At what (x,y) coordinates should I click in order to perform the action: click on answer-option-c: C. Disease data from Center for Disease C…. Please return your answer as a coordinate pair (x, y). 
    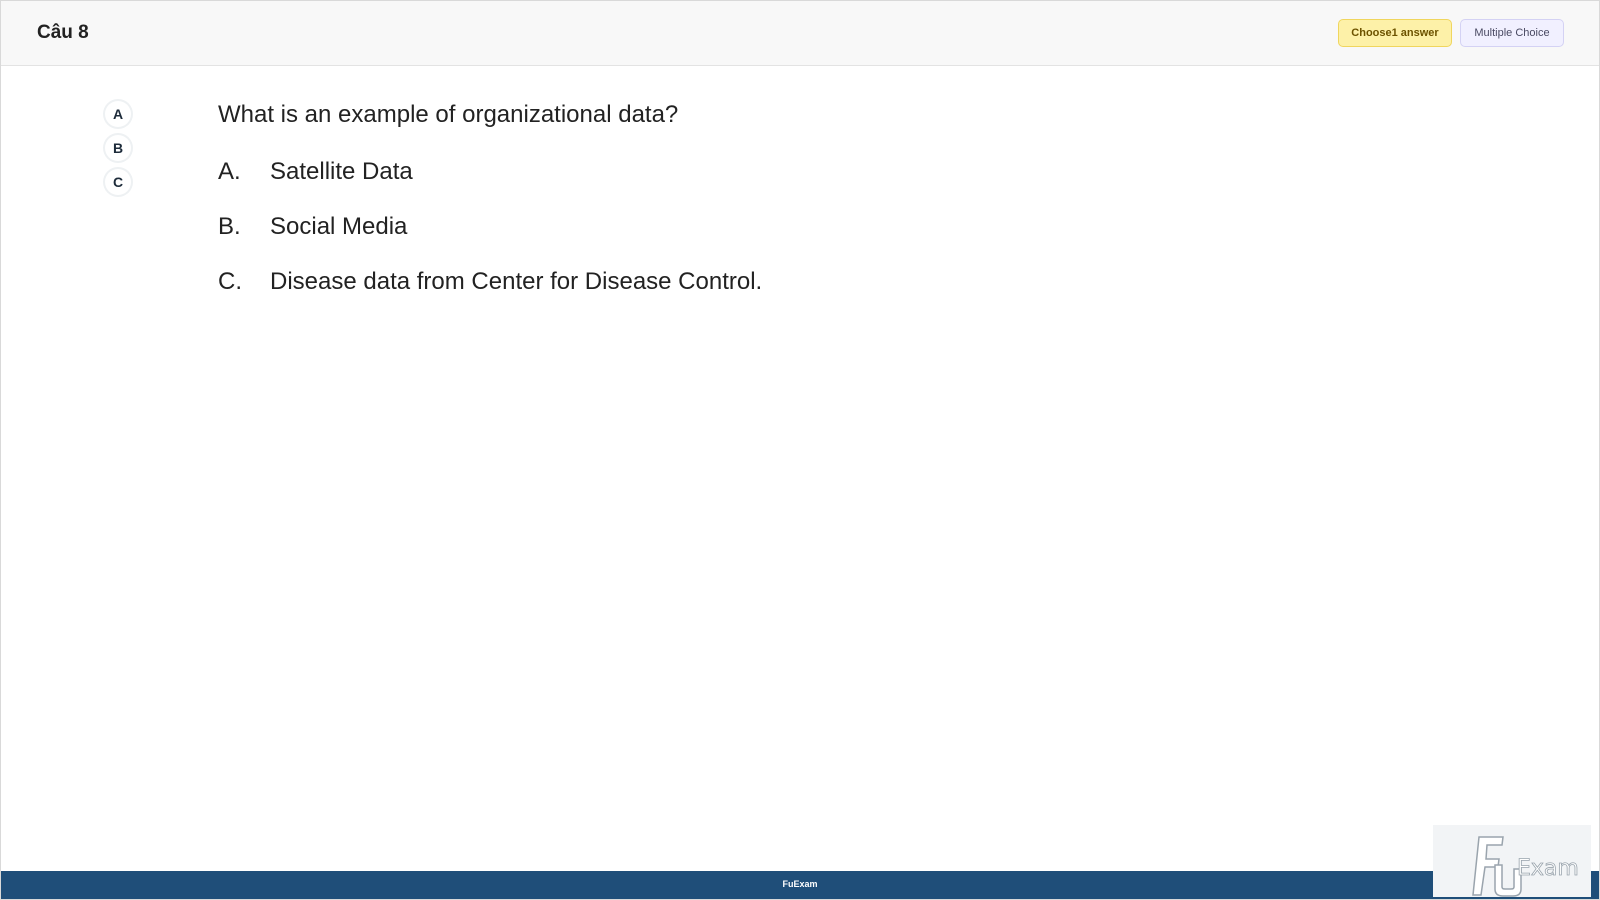
    Looking at the image, I should click on (490, 282).